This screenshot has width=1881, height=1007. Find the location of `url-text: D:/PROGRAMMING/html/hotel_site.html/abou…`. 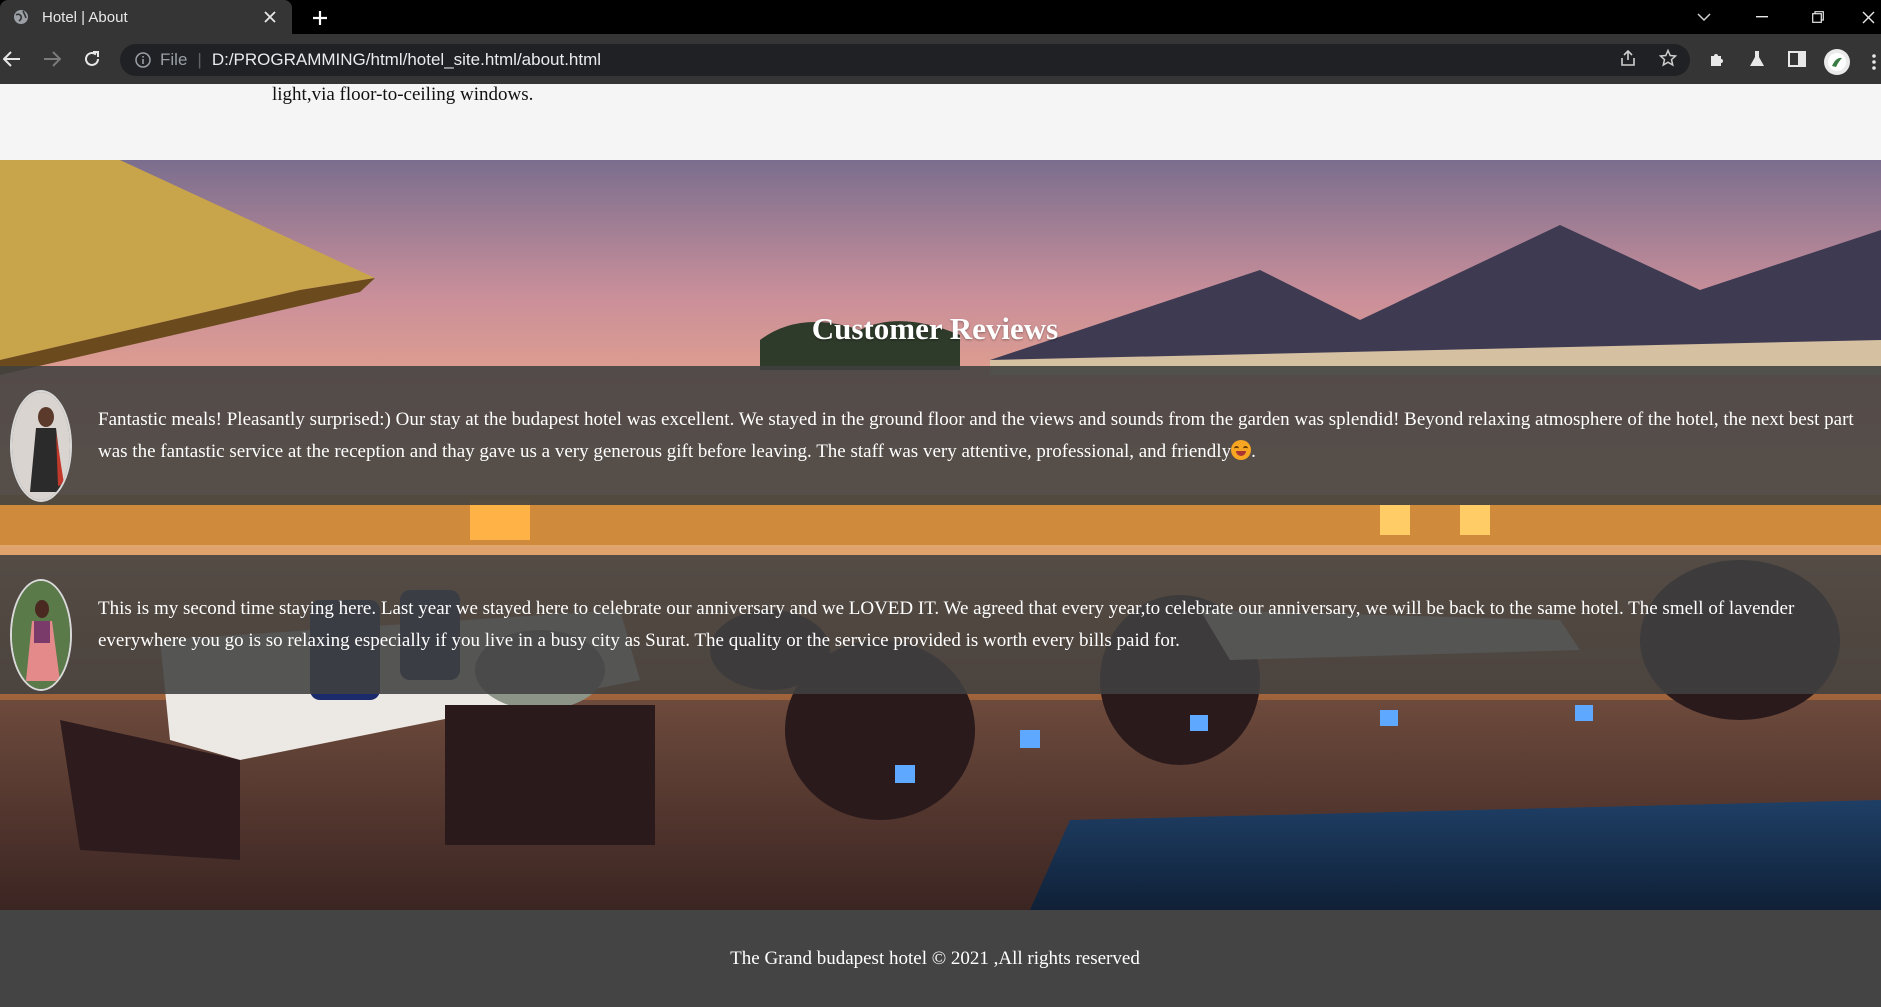

url-text: D:/PROGRAMMING/html/hotel_site.html/abou… is located at coordinates (406, 60).